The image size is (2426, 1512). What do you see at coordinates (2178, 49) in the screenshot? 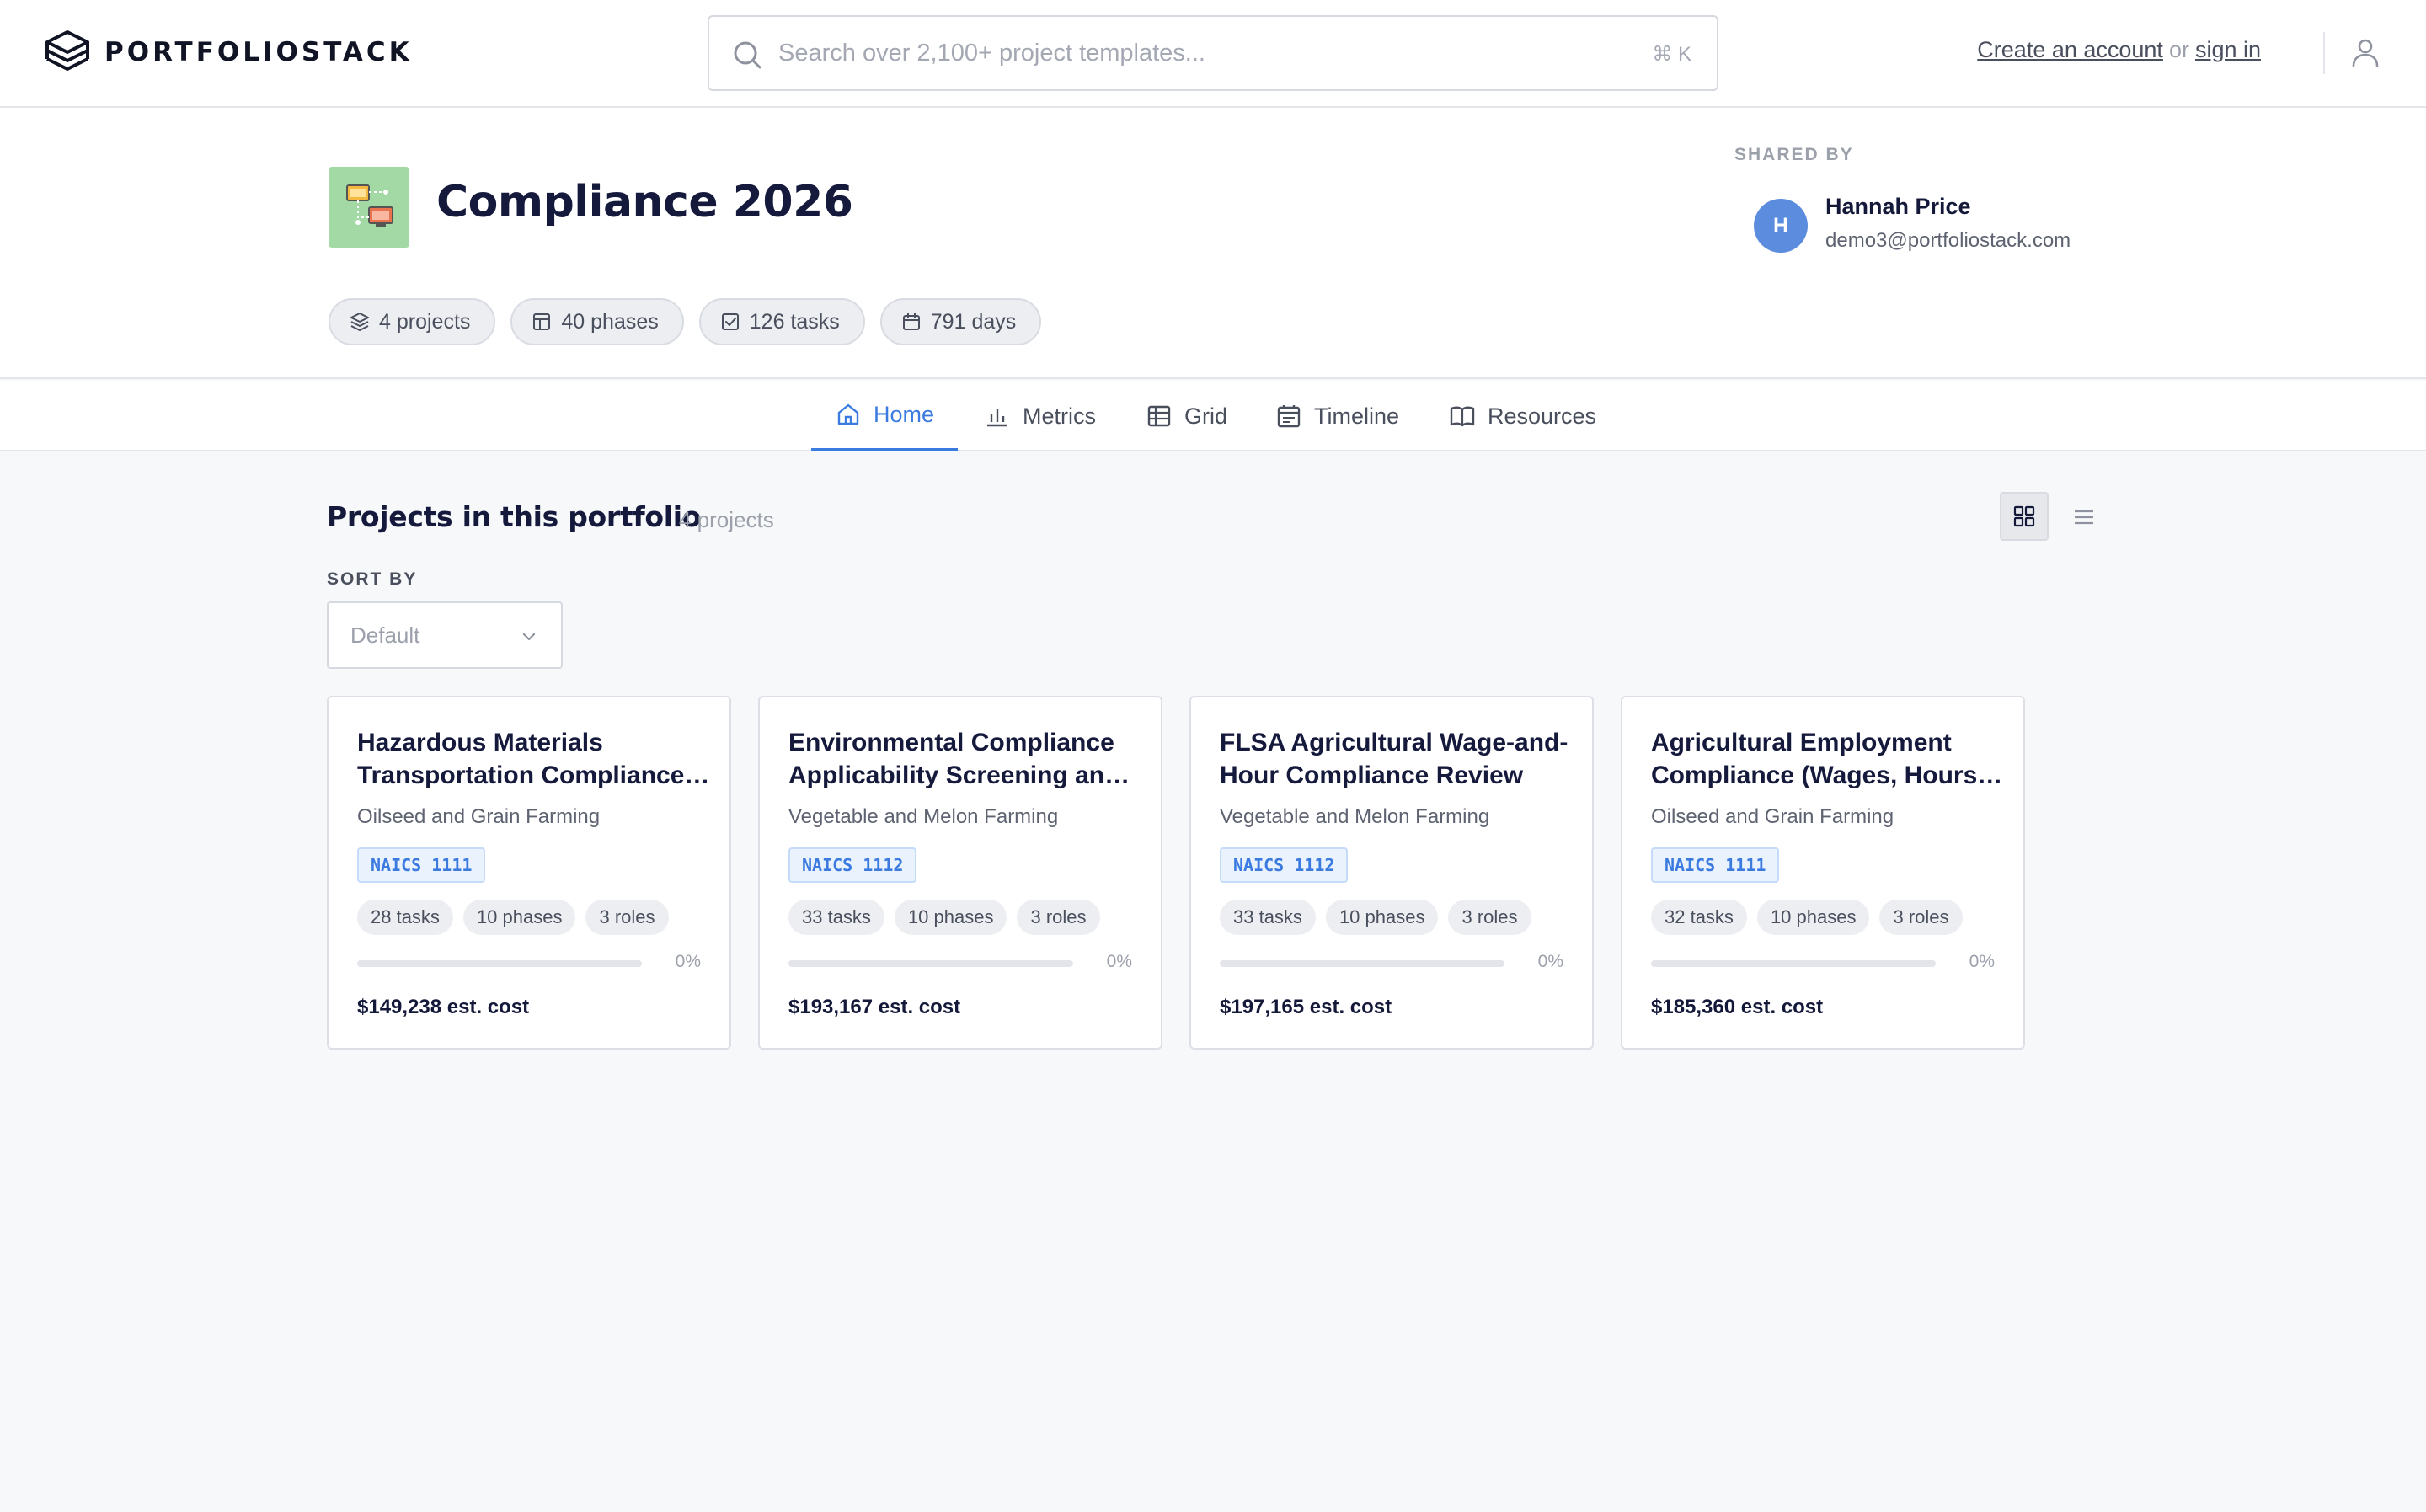
I see `auth-or-text: or` at bounding box center [2178, 49].